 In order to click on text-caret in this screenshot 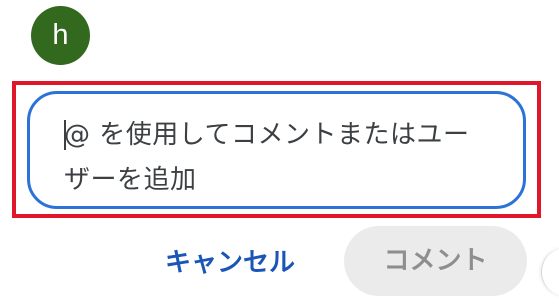, I will do `click(65, 135)`.